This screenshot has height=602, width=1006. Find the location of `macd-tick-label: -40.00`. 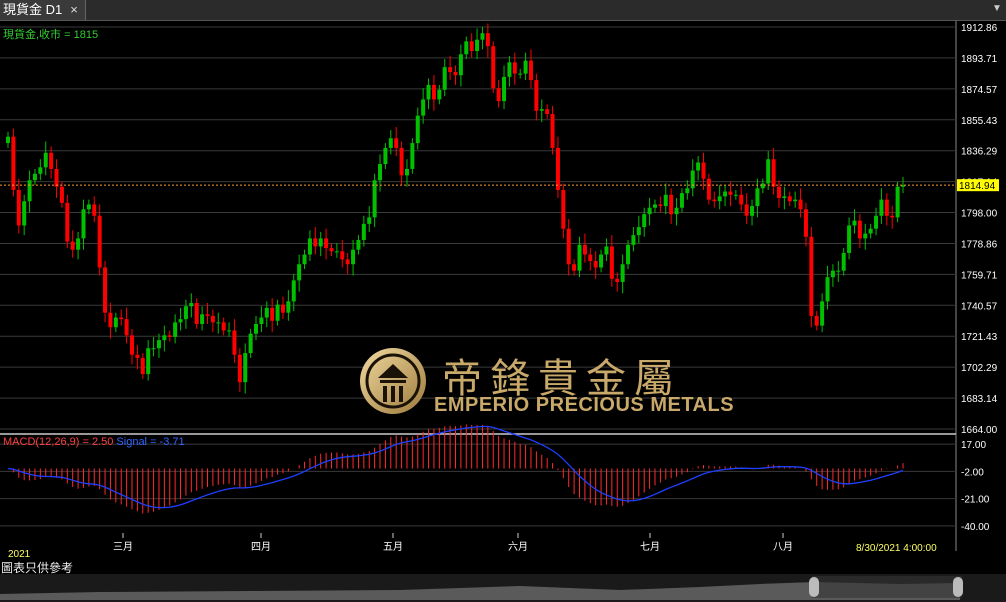

macd-tick-label: -40.00 is located at coordinates (975, 527).